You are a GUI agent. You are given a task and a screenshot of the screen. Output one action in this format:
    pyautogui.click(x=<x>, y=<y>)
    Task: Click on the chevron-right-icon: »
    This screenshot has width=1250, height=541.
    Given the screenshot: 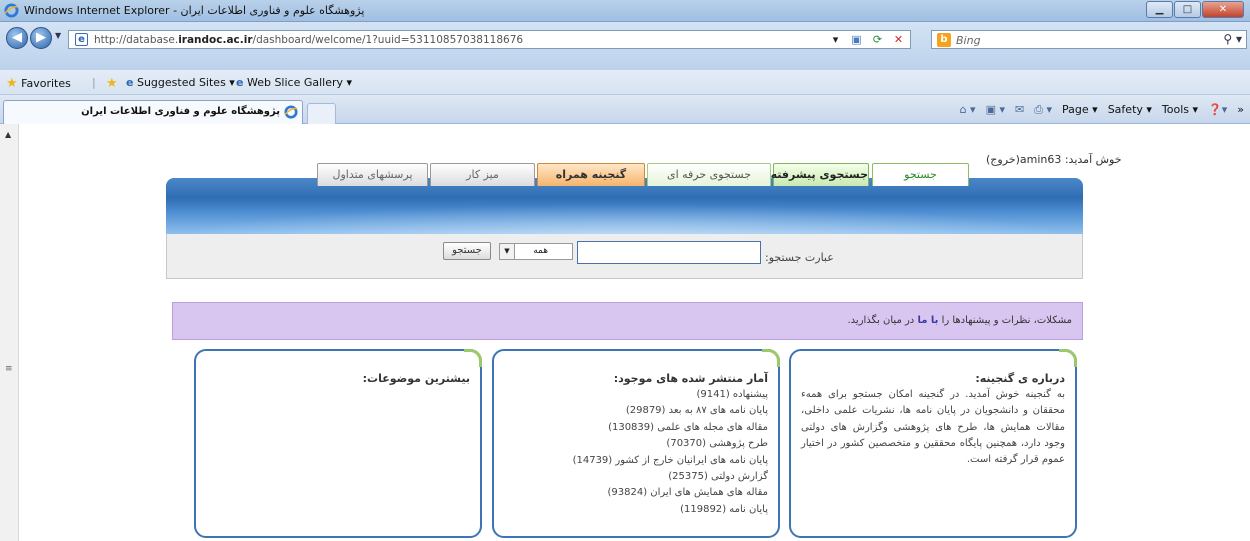 What is the action you would take?
    pyautogui.click(x=1240, y=110)
    